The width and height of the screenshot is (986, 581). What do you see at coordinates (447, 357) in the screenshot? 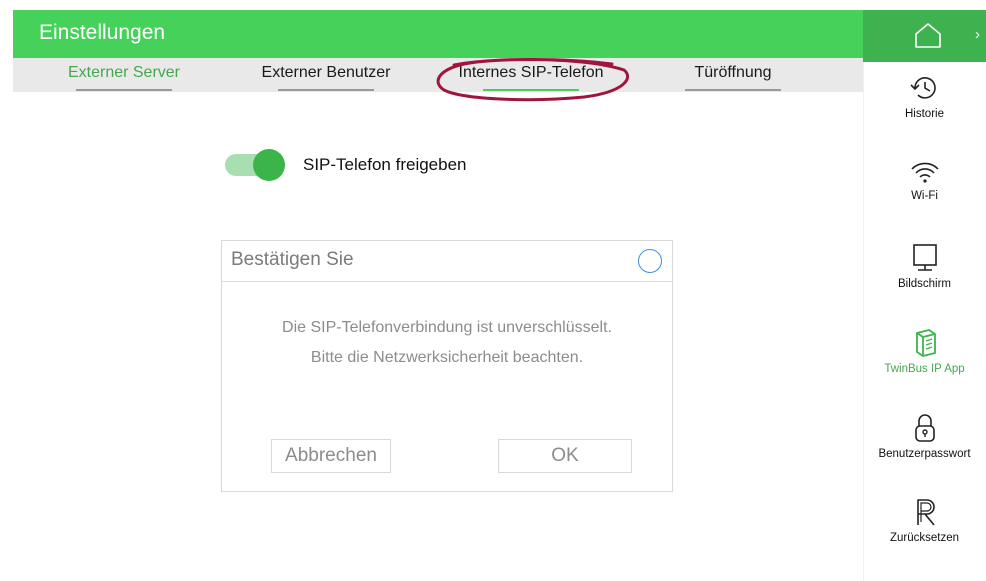
I see `dialog-message-line2: Bitte die Netzwerksicherheit beachten.` at bounding box center [447, 357].